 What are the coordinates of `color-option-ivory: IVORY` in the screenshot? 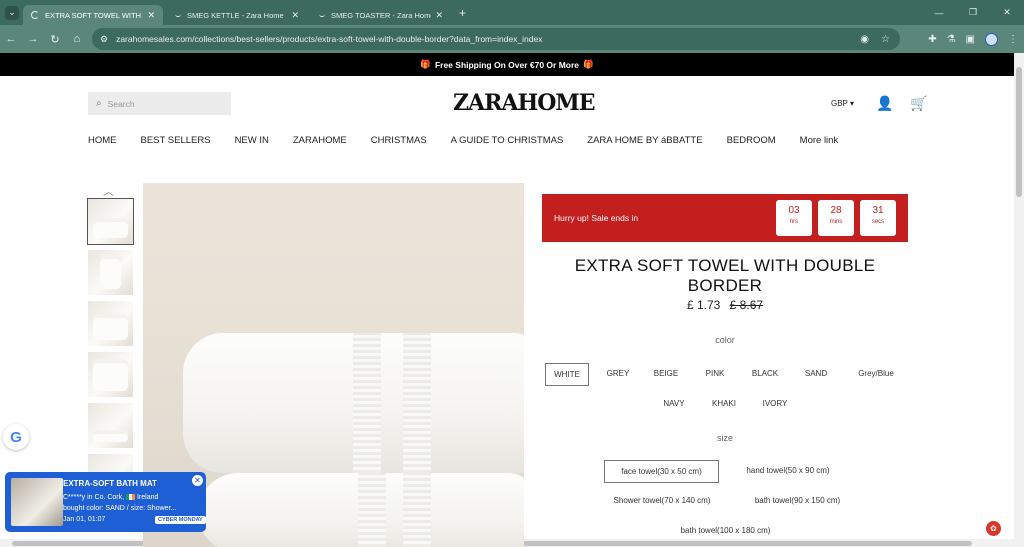 It's located at (775, 403).